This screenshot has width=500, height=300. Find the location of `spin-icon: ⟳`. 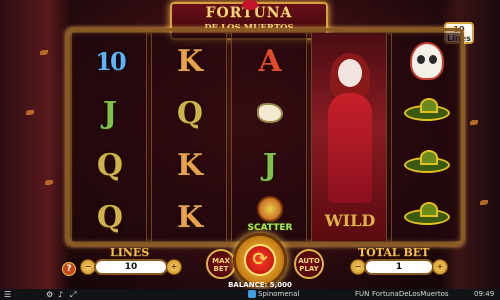

spin-icon: ⟳ is located at coordinates (260, 260).